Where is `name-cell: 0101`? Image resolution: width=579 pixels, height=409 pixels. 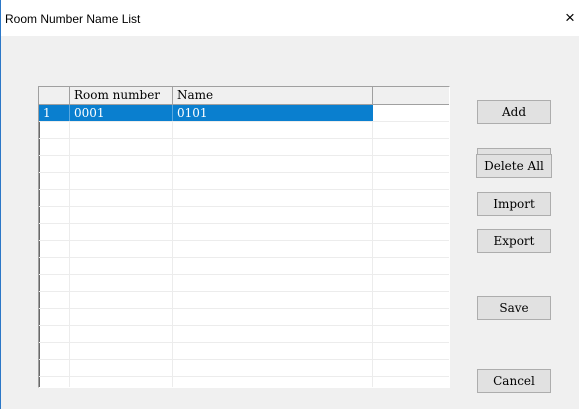 name-cell: 0101 is located at coordinates (192, 113).